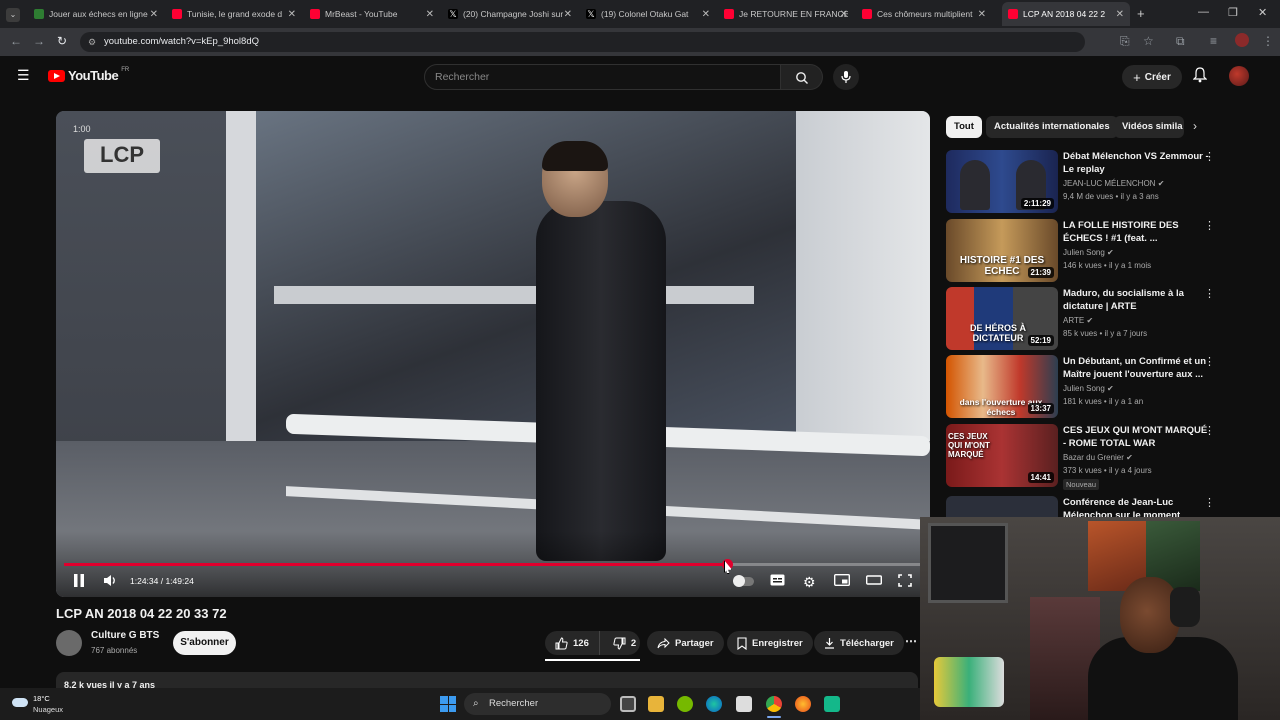  I want to click on edge-icon, so click(714, 704).